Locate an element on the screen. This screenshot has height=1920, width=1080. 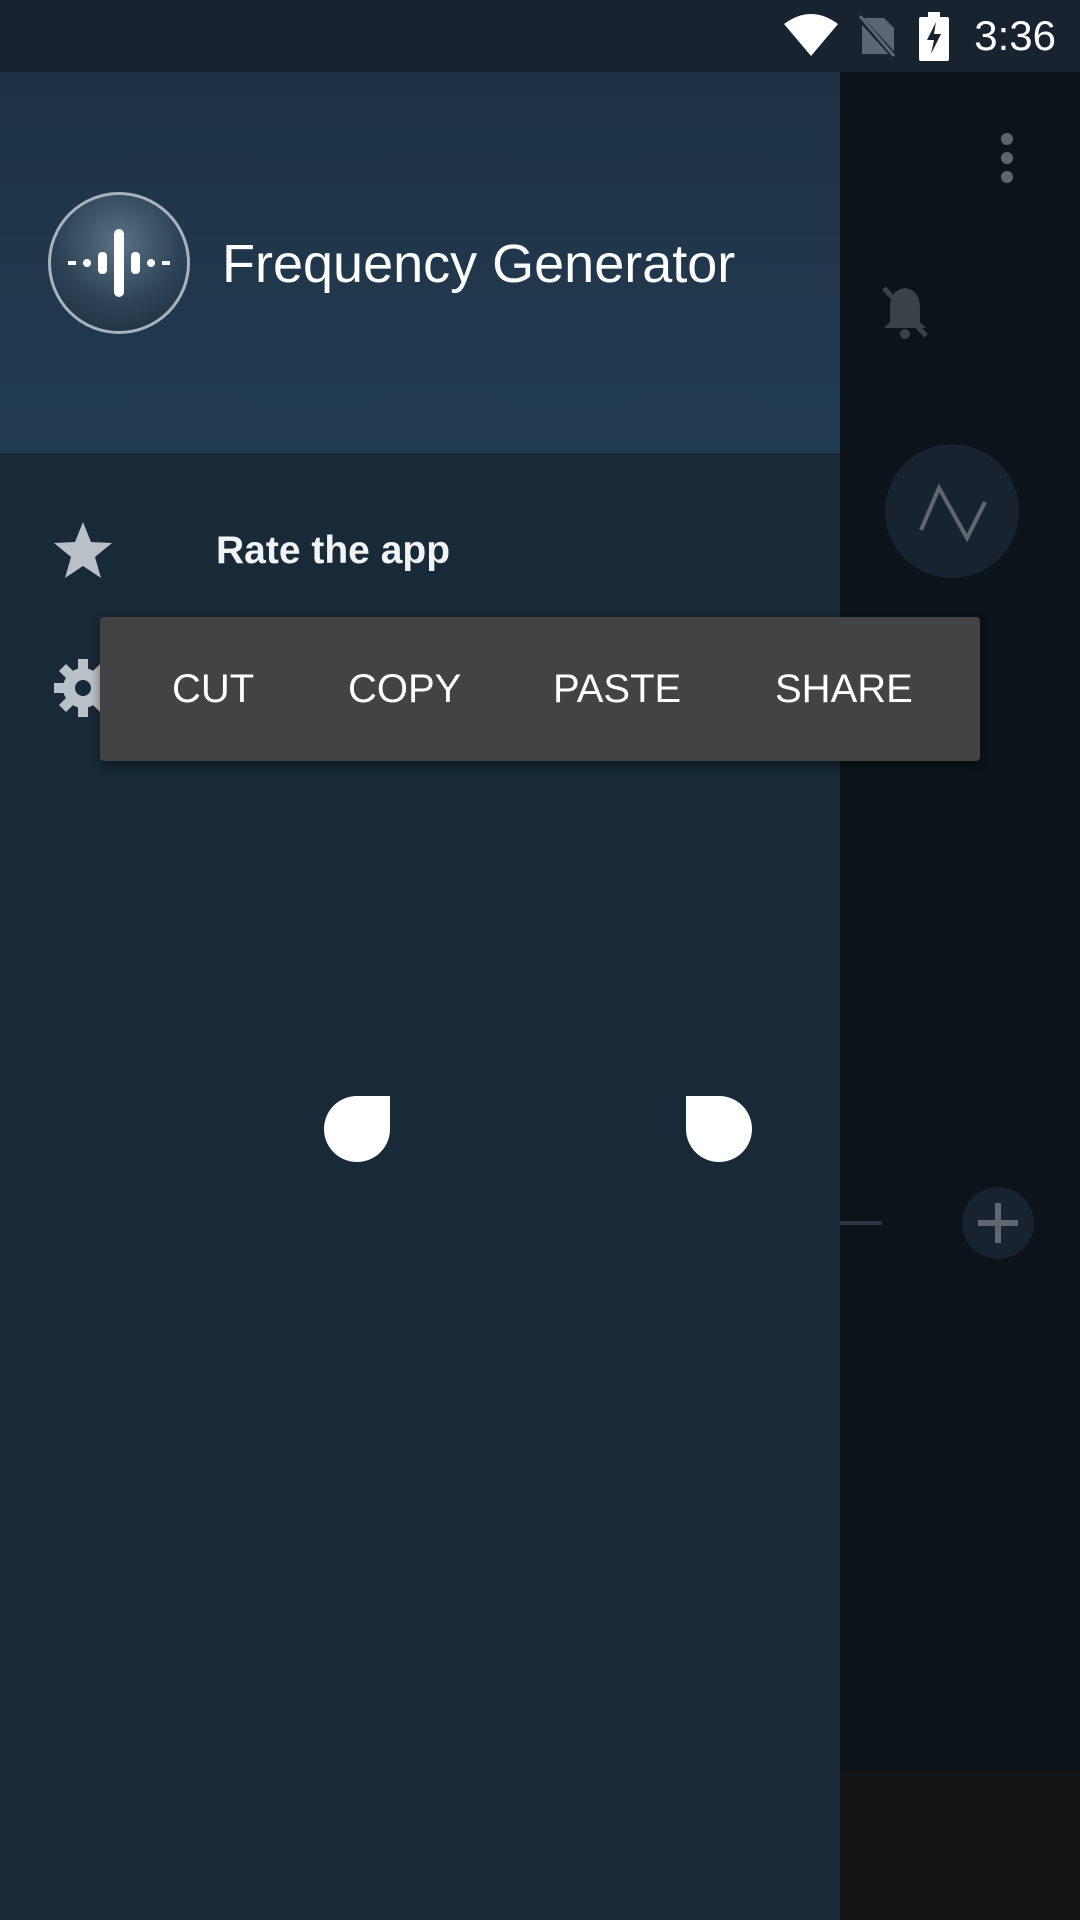
text-selection-toolbar: CUT COPY PASTE SHARE is located at coordinates (540, 689).